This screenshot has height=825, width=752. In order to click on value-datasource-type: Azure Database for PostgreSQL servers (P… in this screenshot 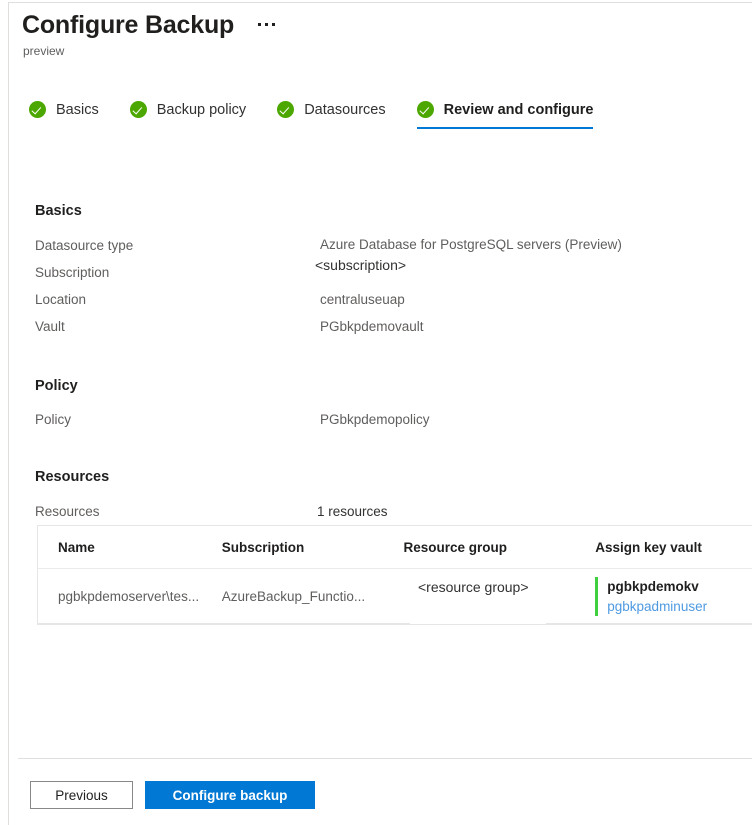, I will do `click(471, 244)`.